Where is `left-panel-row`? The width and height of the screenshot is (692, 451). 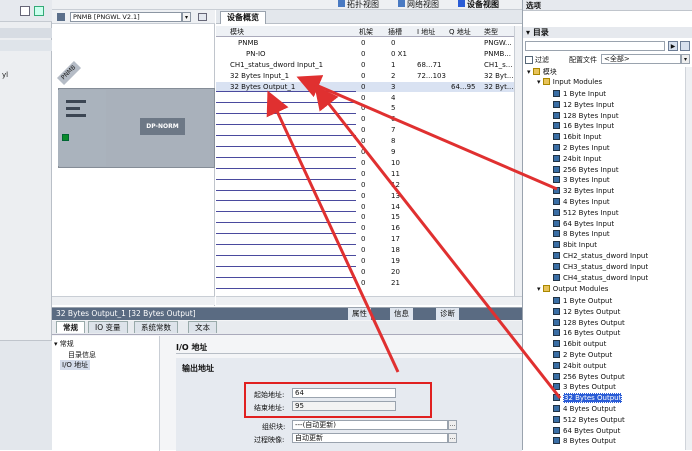 left-panel-row is located at coordinates (26, 45).